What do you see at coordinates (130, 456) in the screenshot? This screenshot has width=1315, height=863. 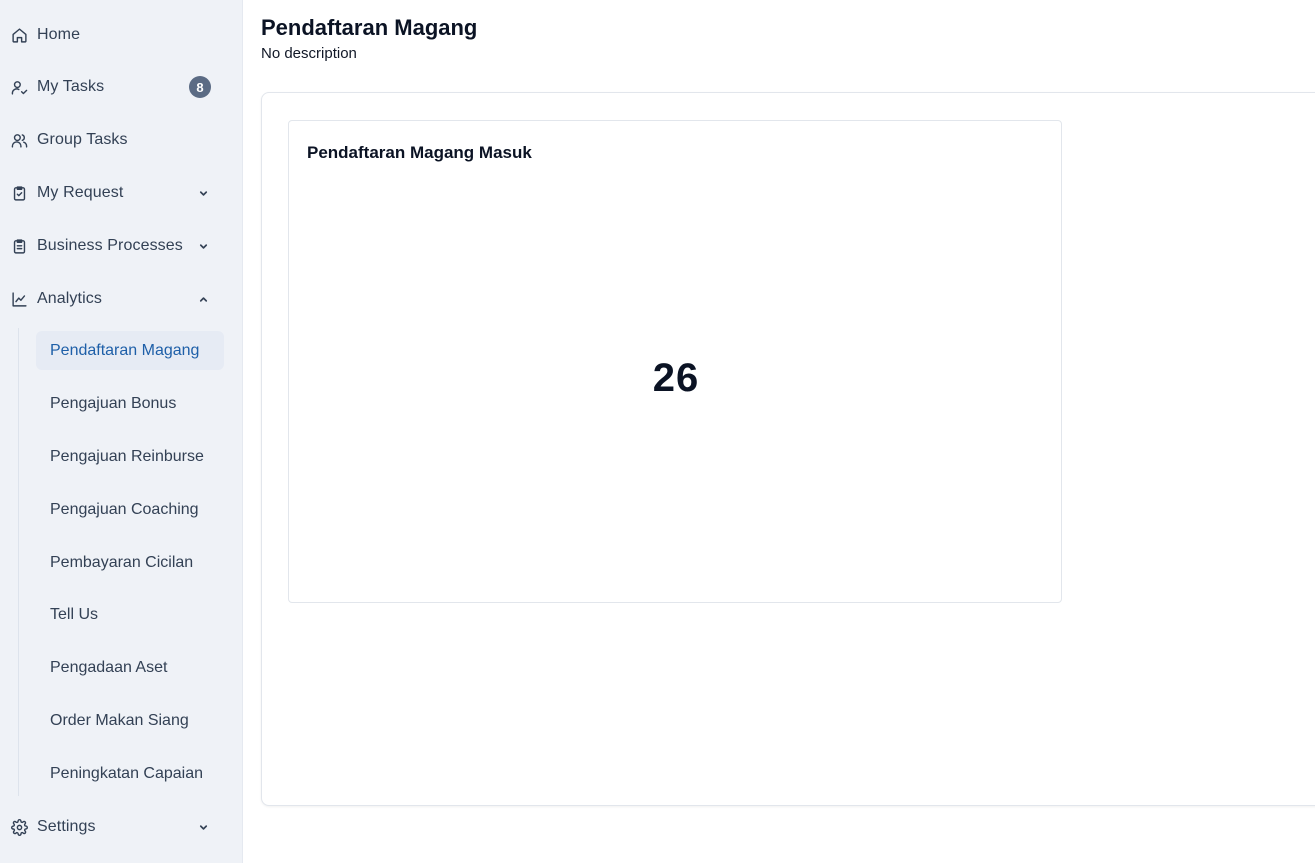 I see `analytics-item-pengajuan-reinburse: Pengajuan Reinburse` at bounding box center [130, 456].